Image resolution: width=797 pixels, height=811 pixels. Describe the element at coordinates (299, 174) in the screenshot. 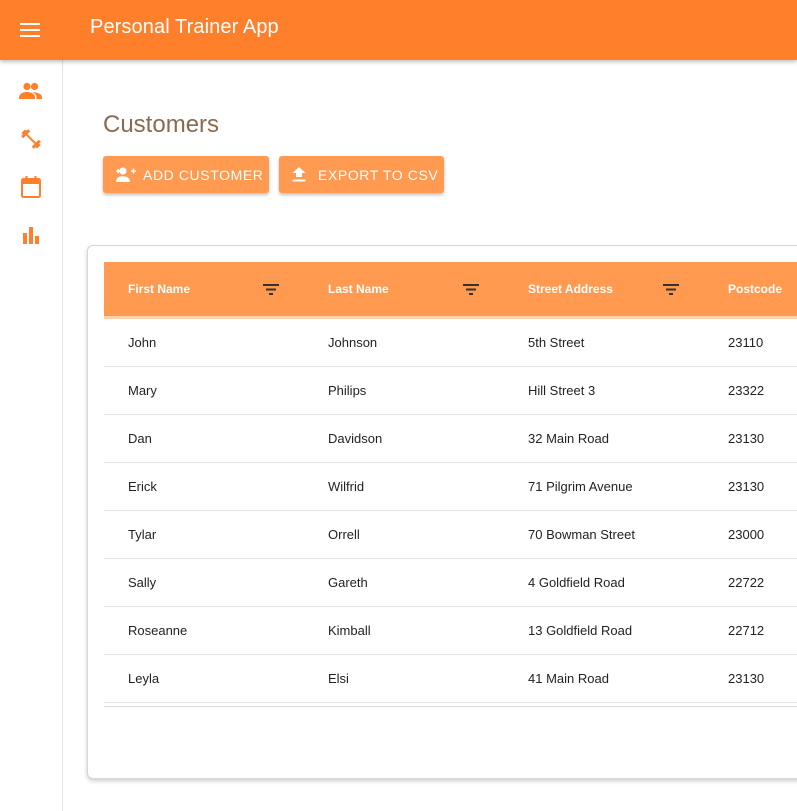

I see `upload-icon` at that location.